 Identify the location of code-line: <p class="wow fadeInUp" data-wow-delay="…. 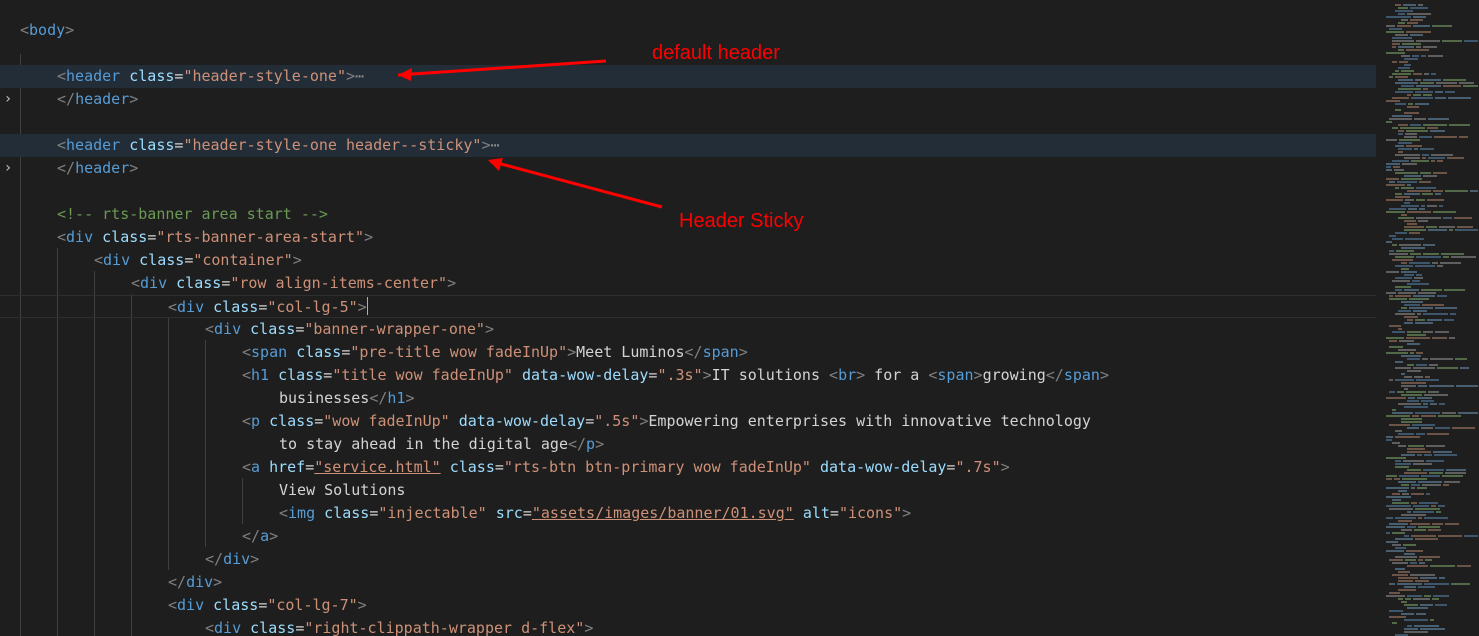
(688, 421).